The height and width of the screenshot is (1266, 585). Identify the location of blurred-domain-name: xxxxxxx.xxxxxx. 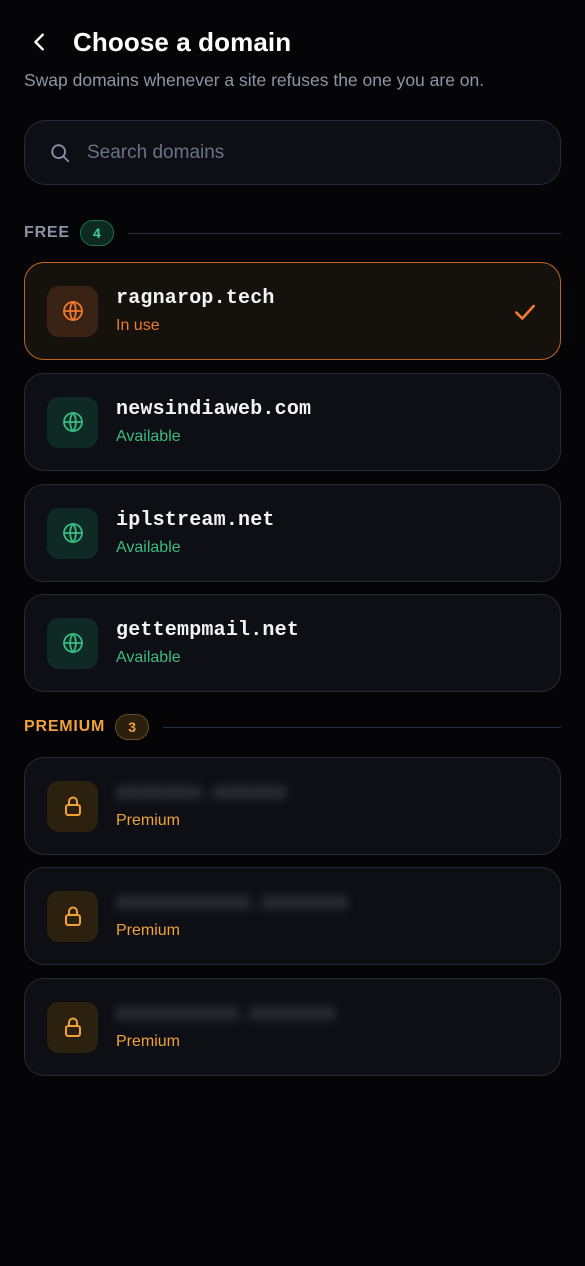
(201, 793).